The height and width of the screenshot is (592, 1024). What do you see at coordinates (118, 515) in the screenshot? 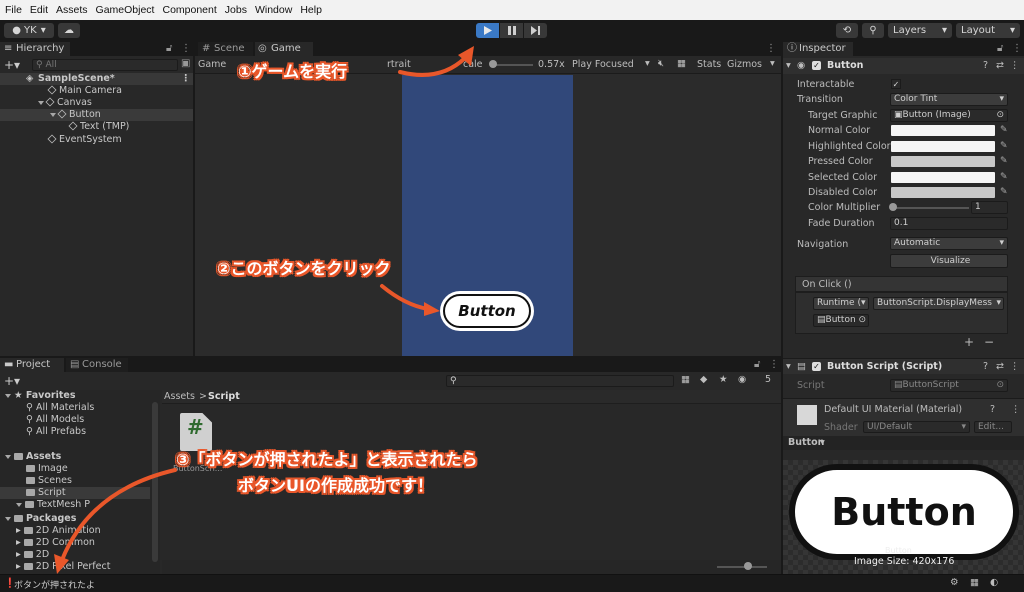
I see `arrow-to-console` at bounding box center [118, 515].